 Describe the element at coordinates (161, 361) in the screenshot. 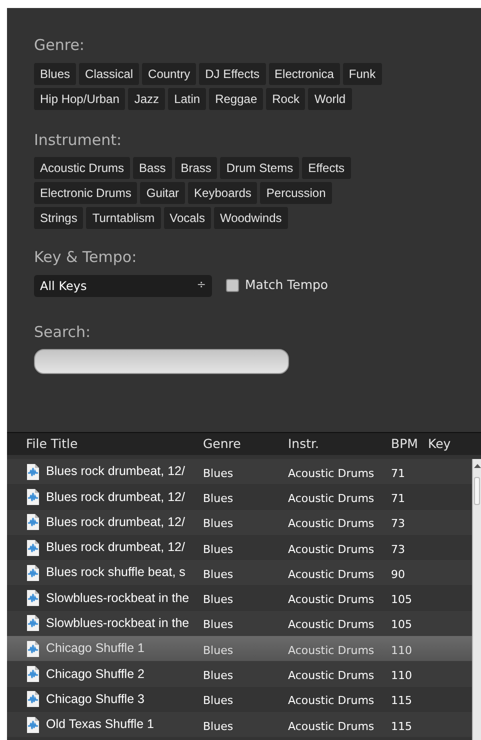

I see `search-field` at that location.